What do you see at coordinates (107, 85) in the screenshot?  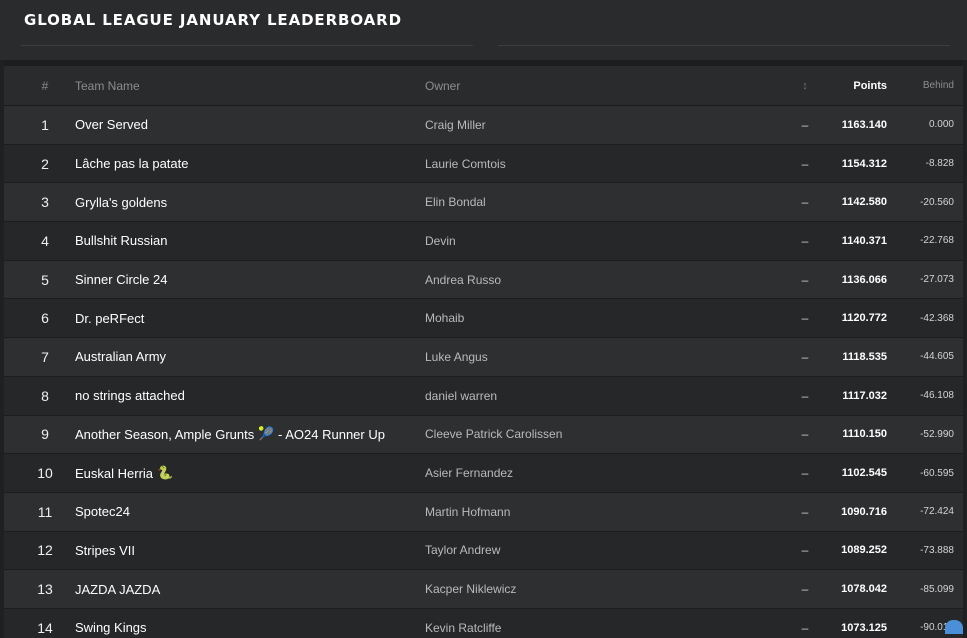 I see `column-header-team: Team Name` at bounding box center [107, 85].